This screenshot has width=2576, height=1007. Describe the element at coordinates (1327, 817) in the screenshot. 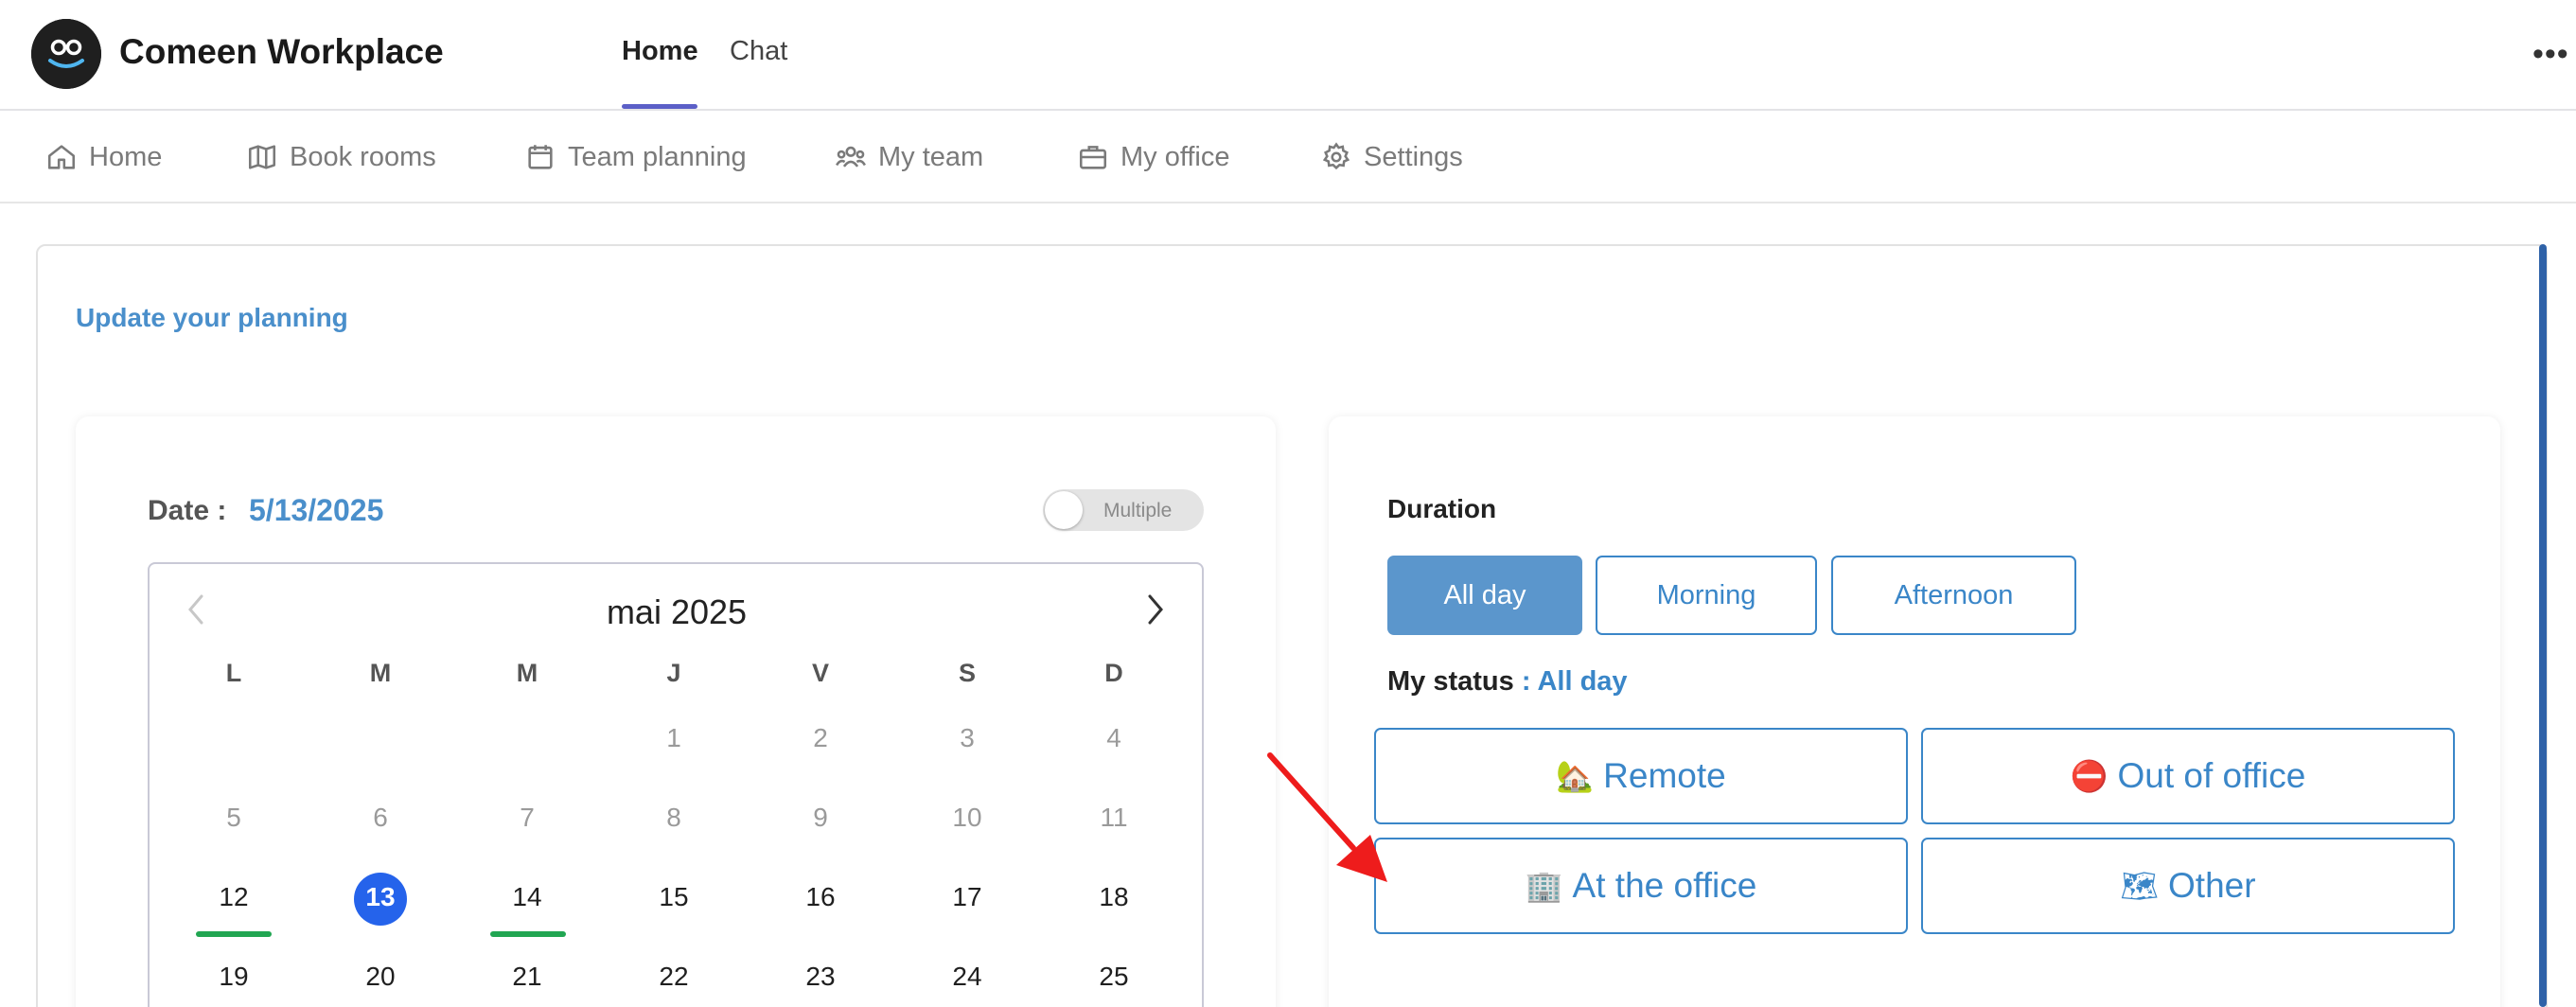

I see `annotation-arrow-icon` at that location.